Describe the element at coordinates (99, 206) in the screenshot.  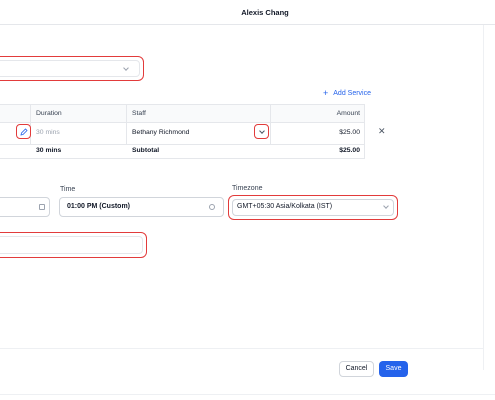
I see `time-value: 01:00 PM (Custom)` at that location.